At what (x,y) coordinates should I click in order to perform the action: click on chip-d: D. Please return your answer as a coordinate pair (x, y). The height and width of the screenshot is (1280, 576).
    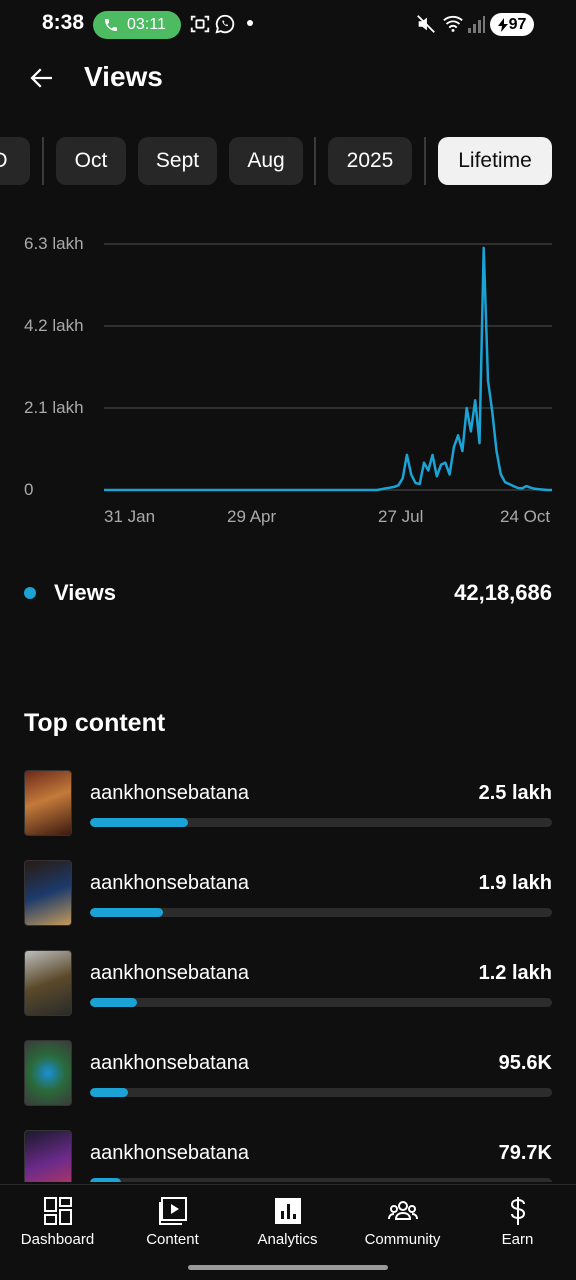
    Looking at the image, I should click on (15, 161).